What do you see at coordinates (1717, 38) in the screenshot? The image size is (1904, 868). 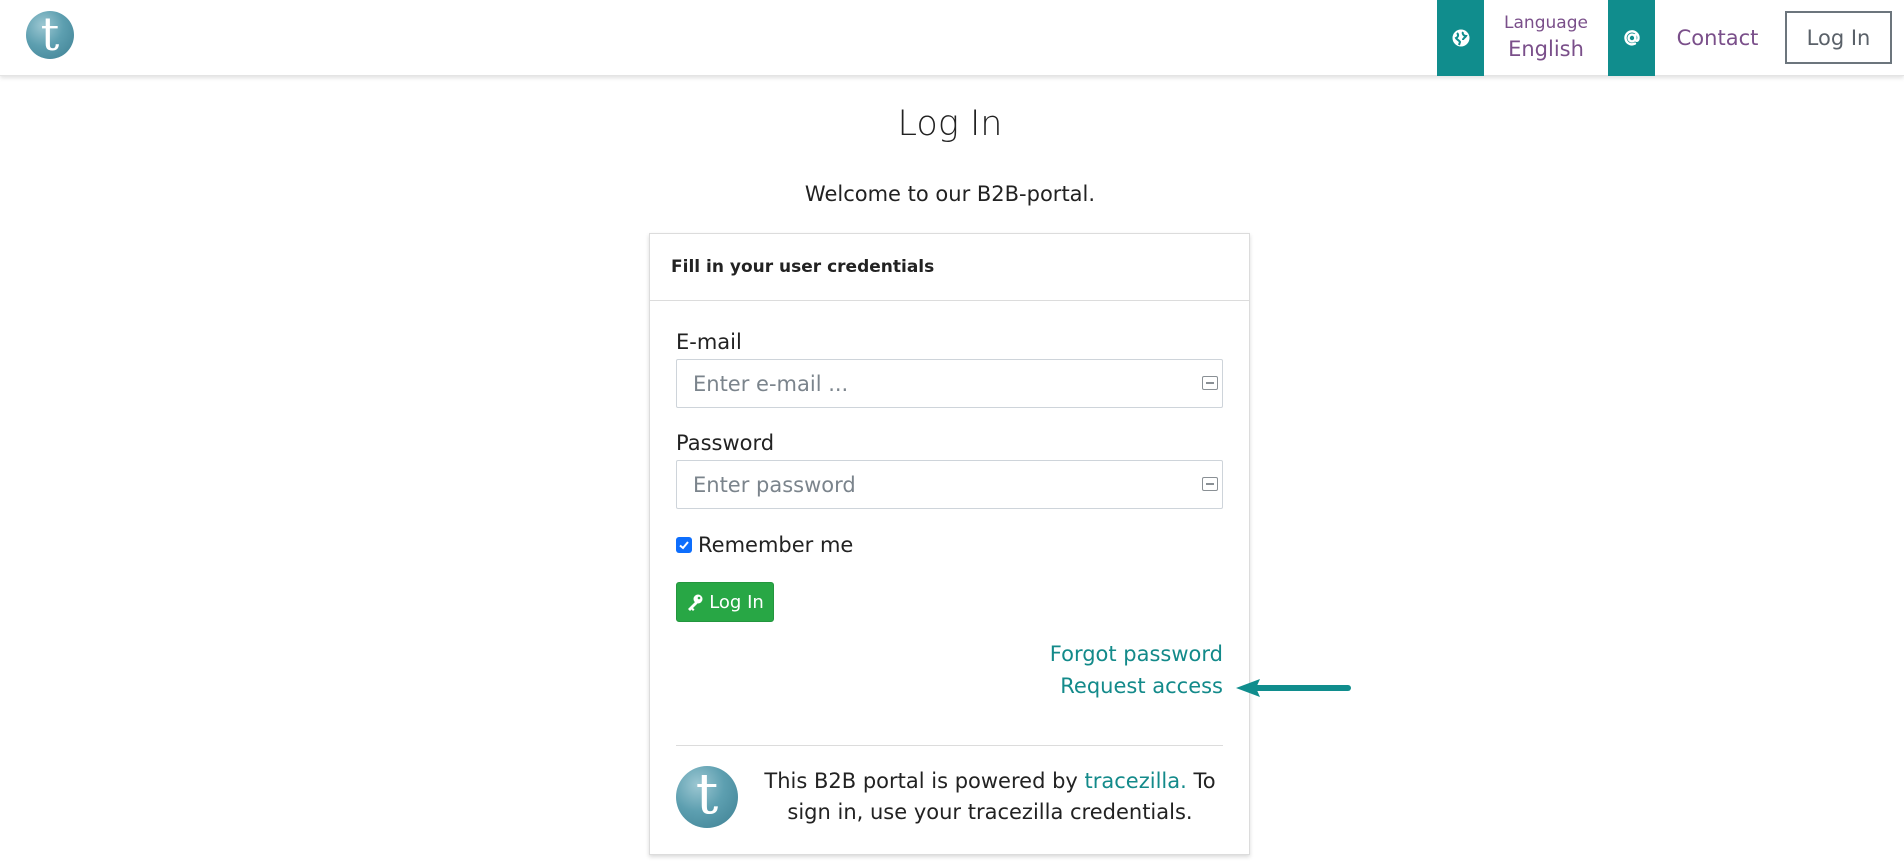 I see `contact-link: Contact` at bounding box center [1717, 38].